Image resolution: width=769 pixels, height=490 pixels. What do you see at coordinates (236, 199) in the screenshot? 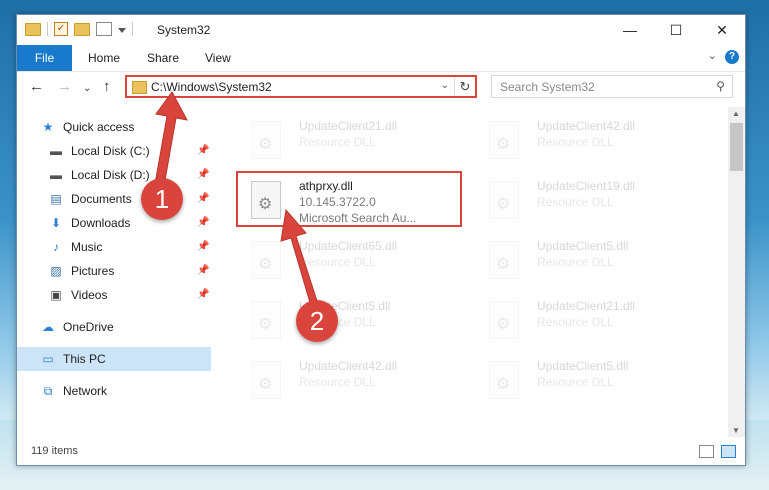
I see `annotation-arrows` at bounding box center [236, 199].